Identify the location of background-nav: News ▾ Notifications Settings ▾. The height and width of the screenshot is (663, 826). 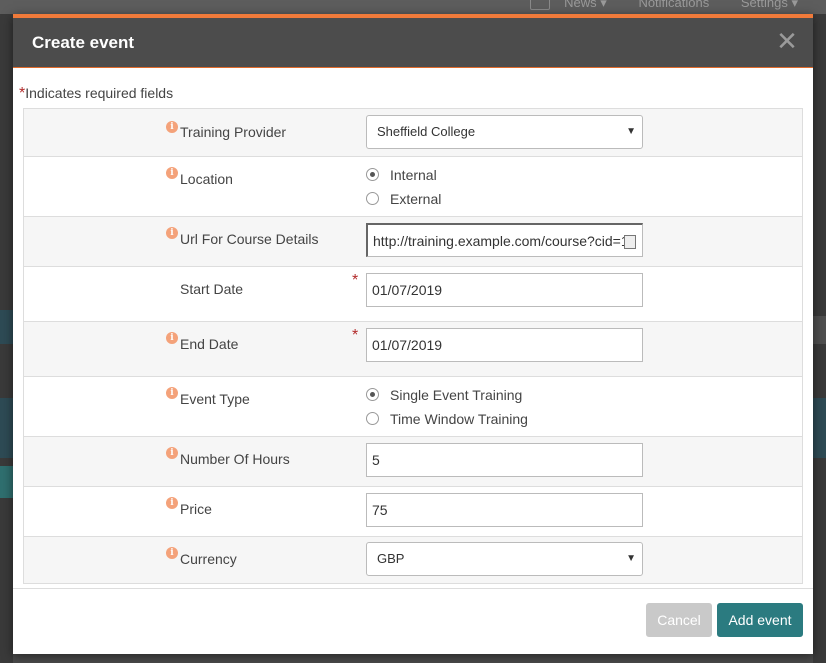
(678, 5).